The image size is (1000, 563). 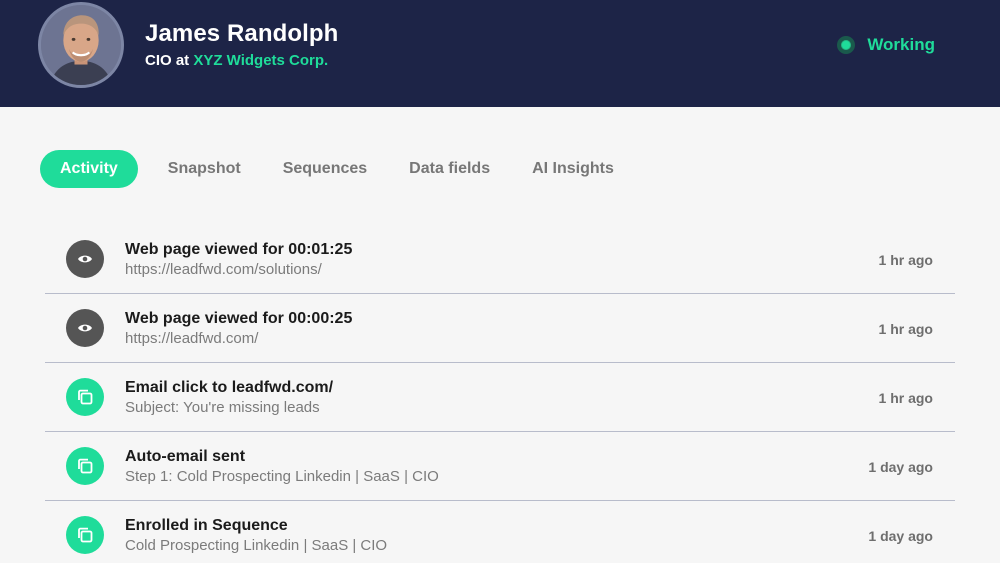 I want to click on activity-title: Web page viewed for 00:00:25, so click(x=239, y=318).